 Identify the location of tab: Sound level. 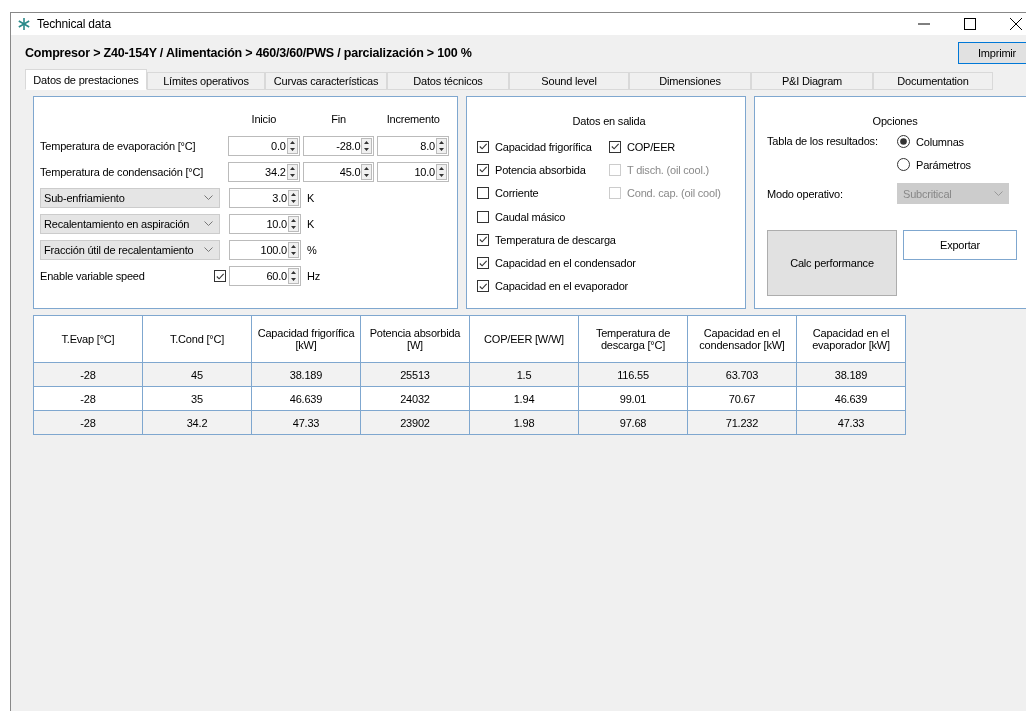
(569, 81).